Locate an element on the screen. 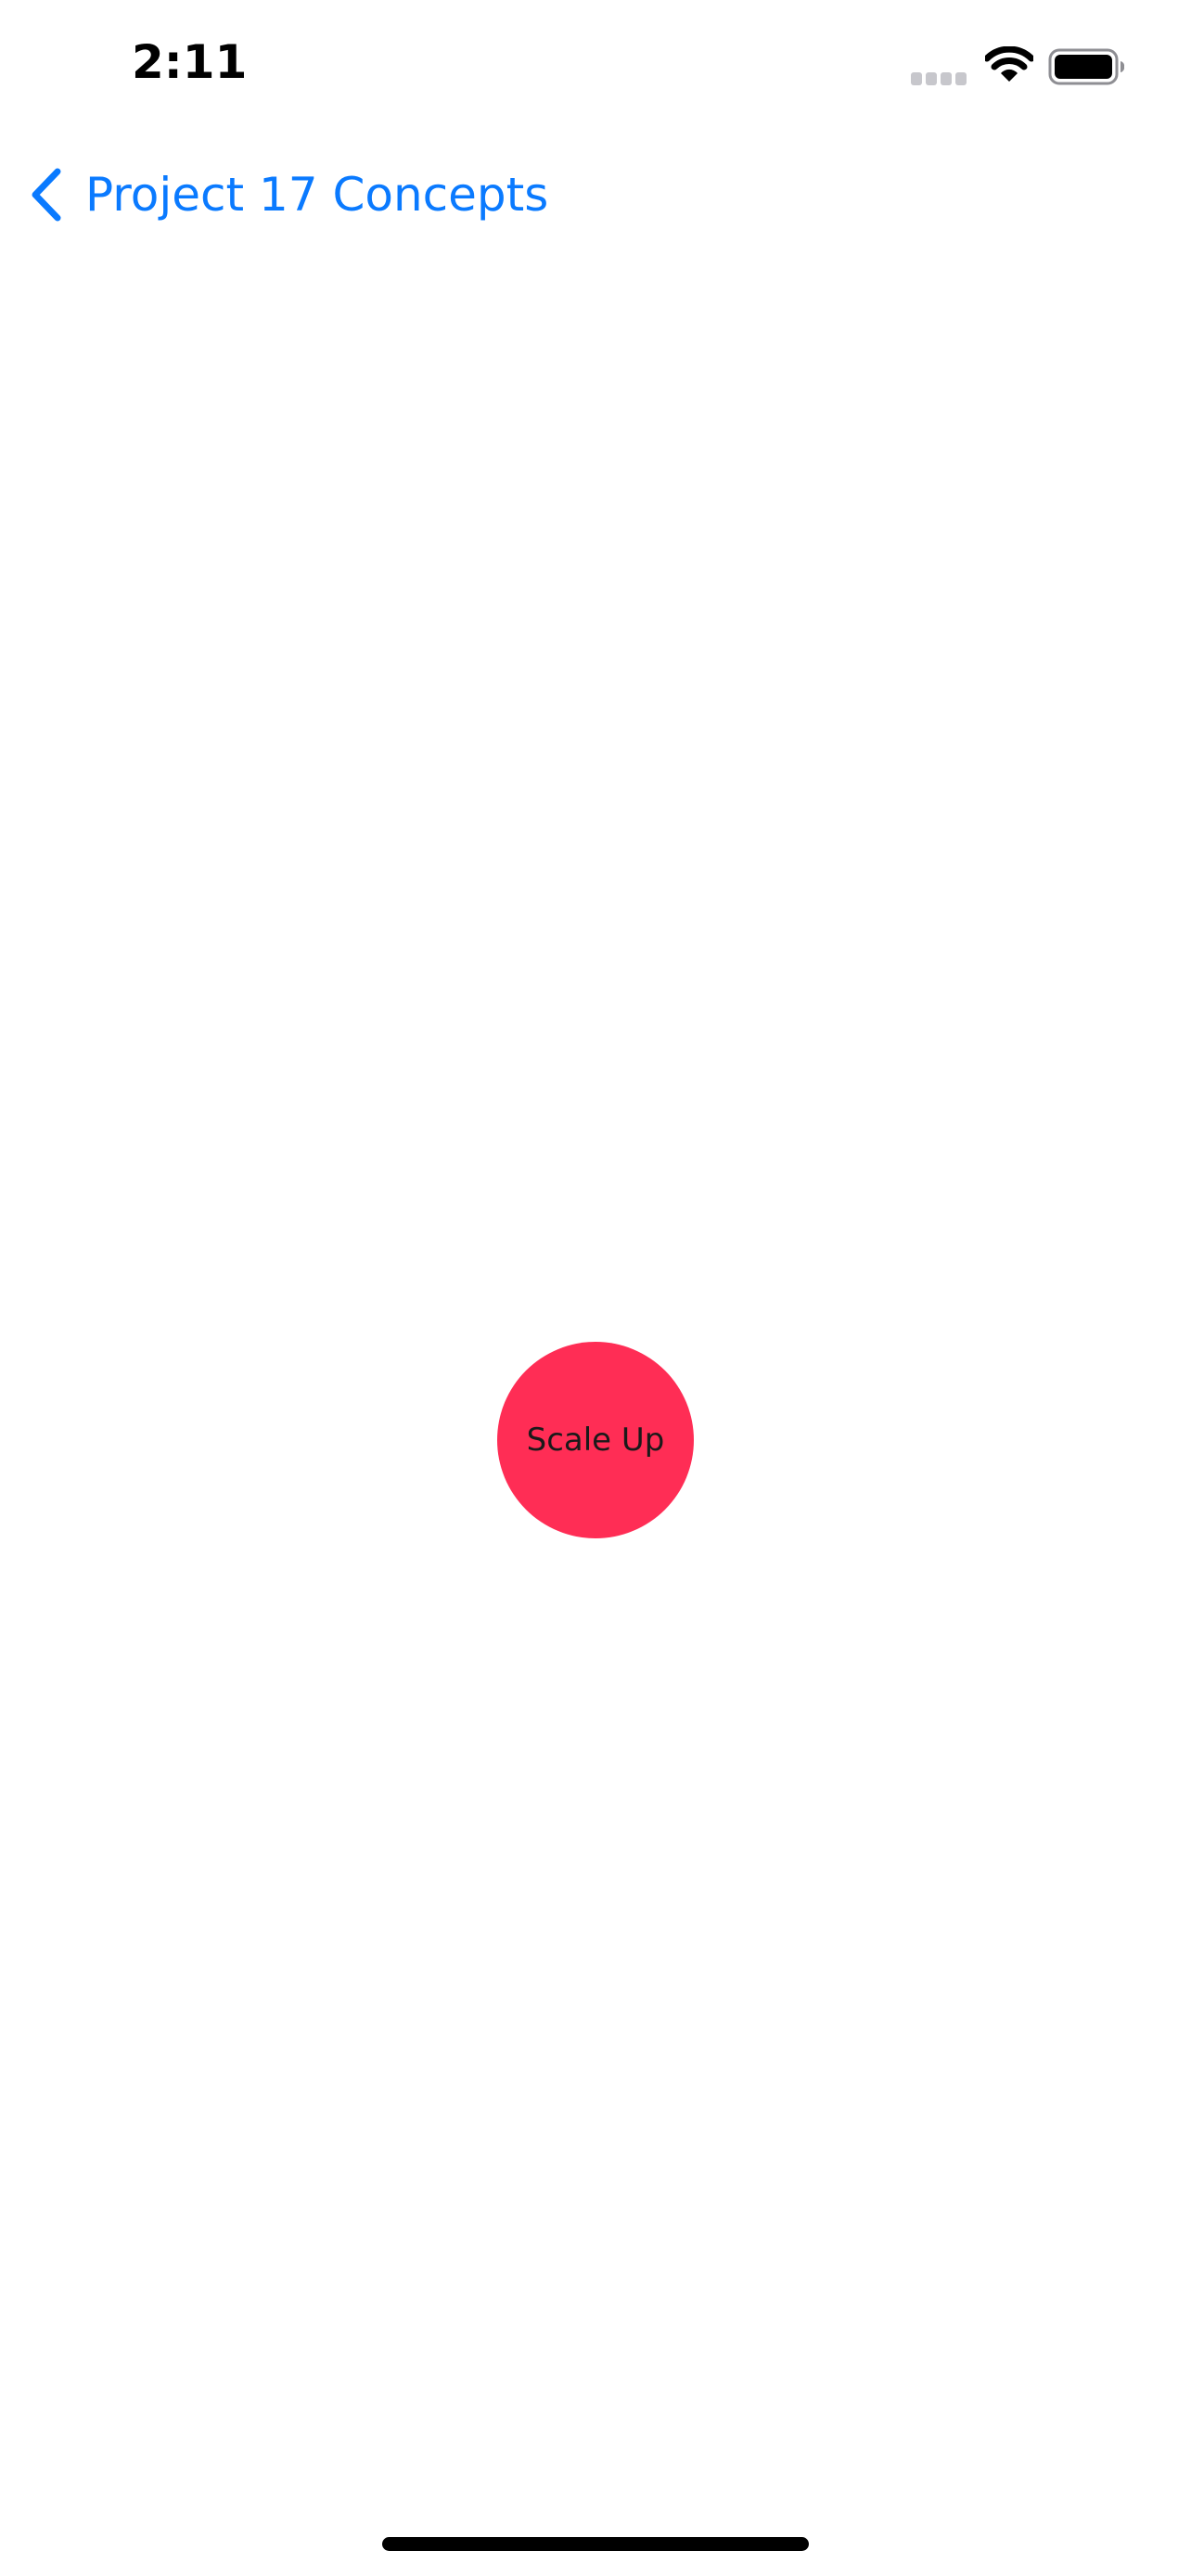  back-button-label: Project 17 Concepts is located at coordinates (317, 195).